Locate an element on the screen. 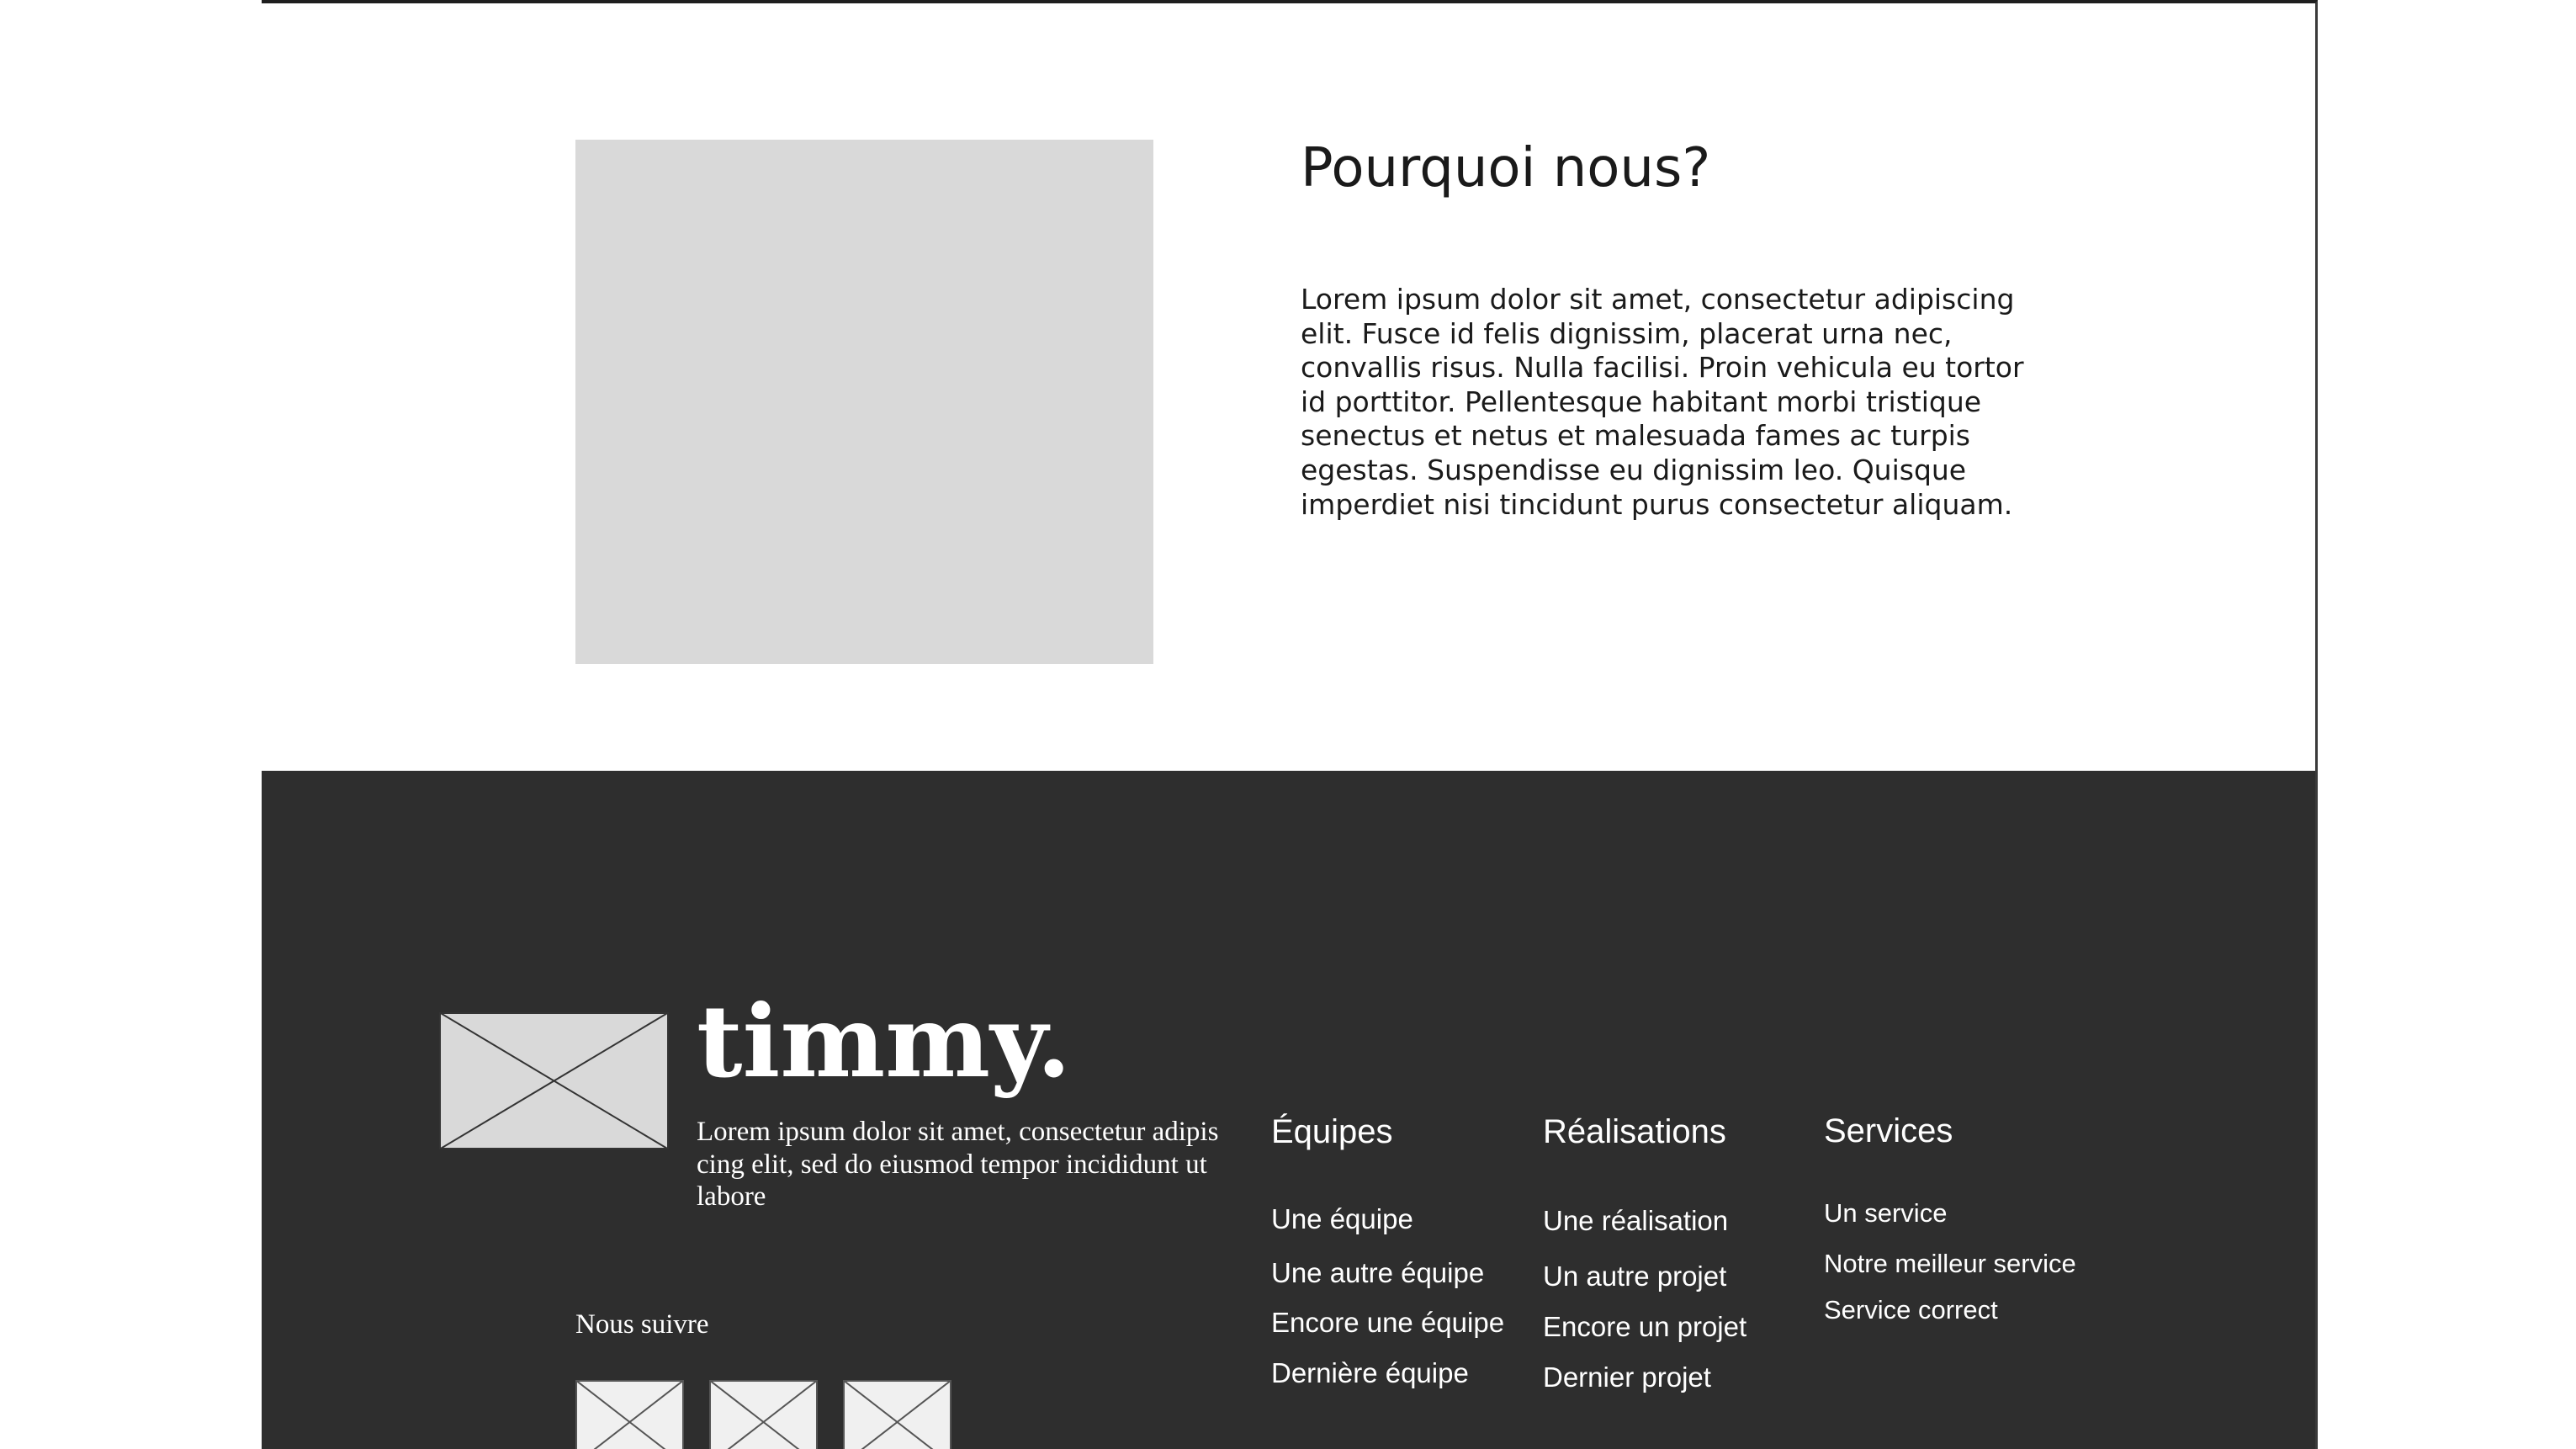 The width and height of the screenshot is (2576, 1449). footer-link: Un autre projet is located at coordinates (1634, 1276).